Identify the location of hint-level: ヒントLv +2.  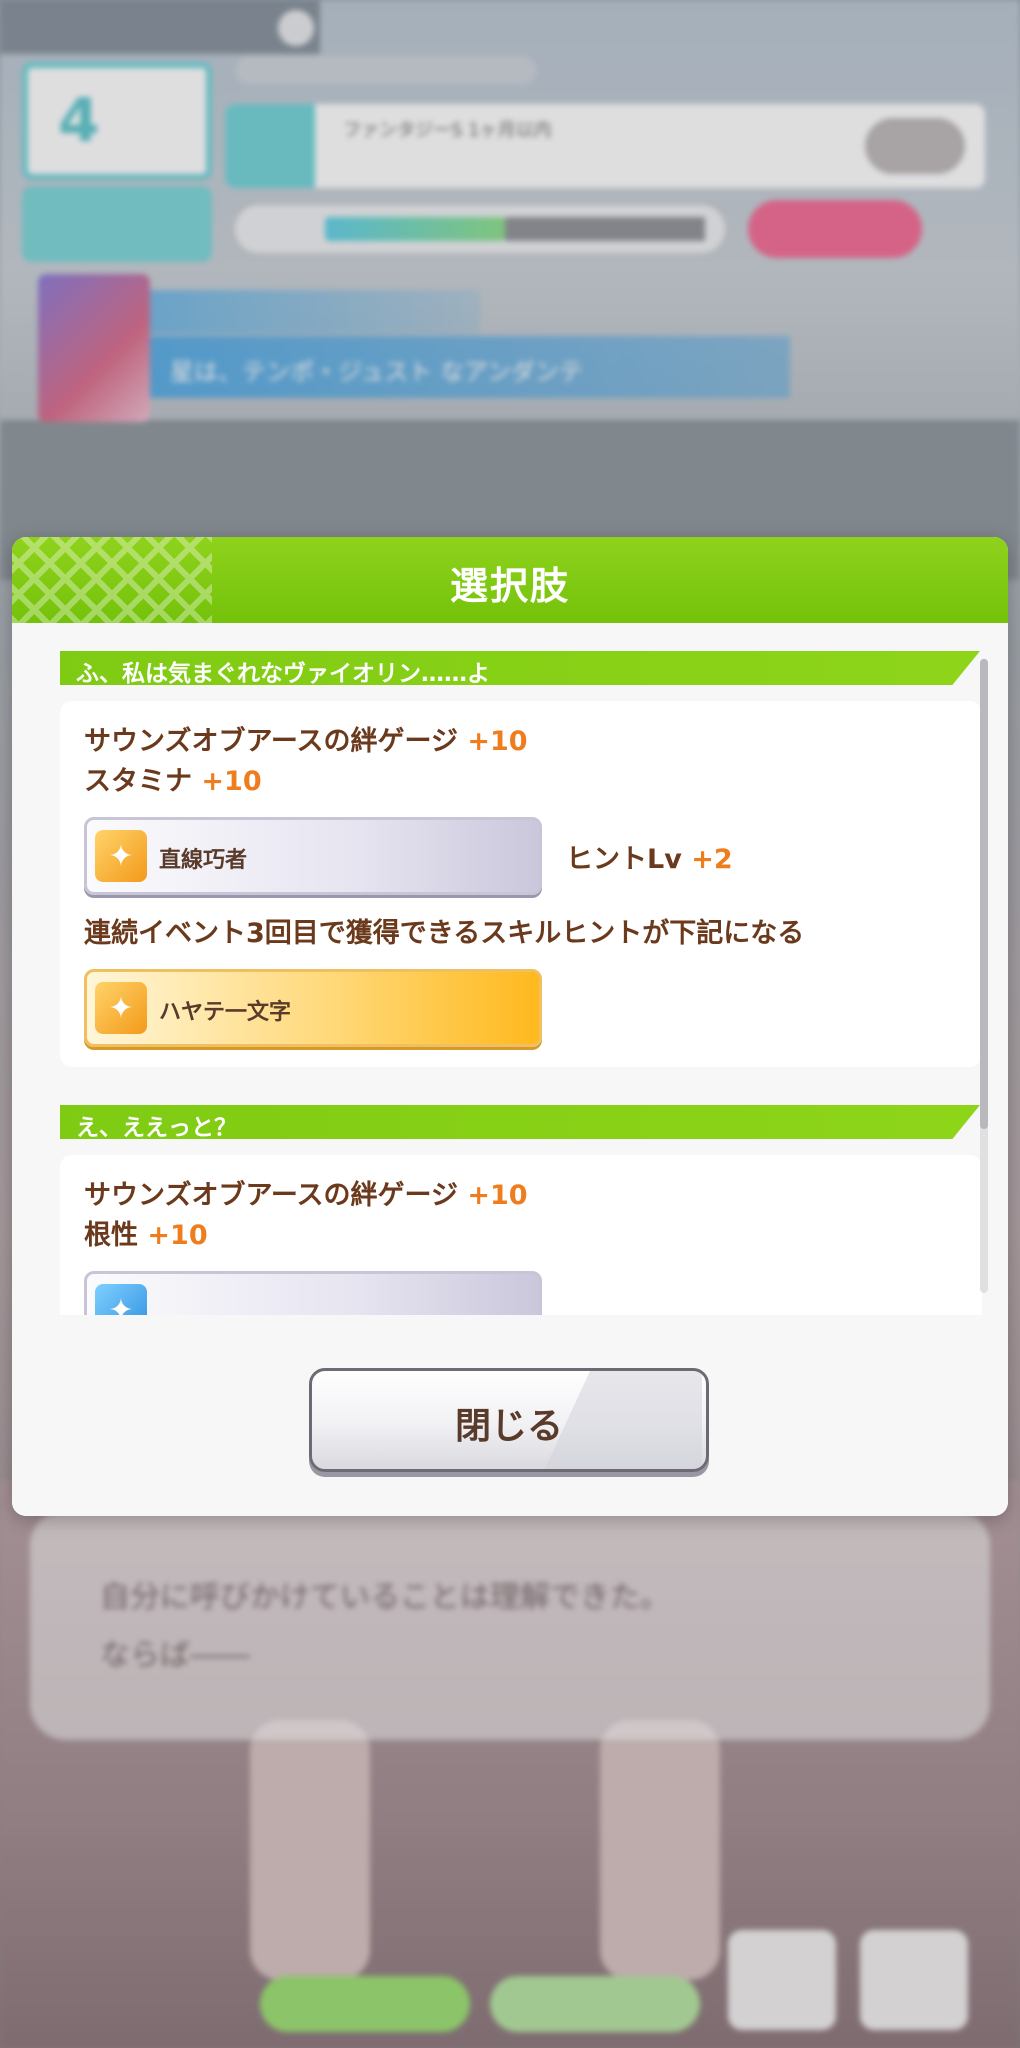
(649, 856).